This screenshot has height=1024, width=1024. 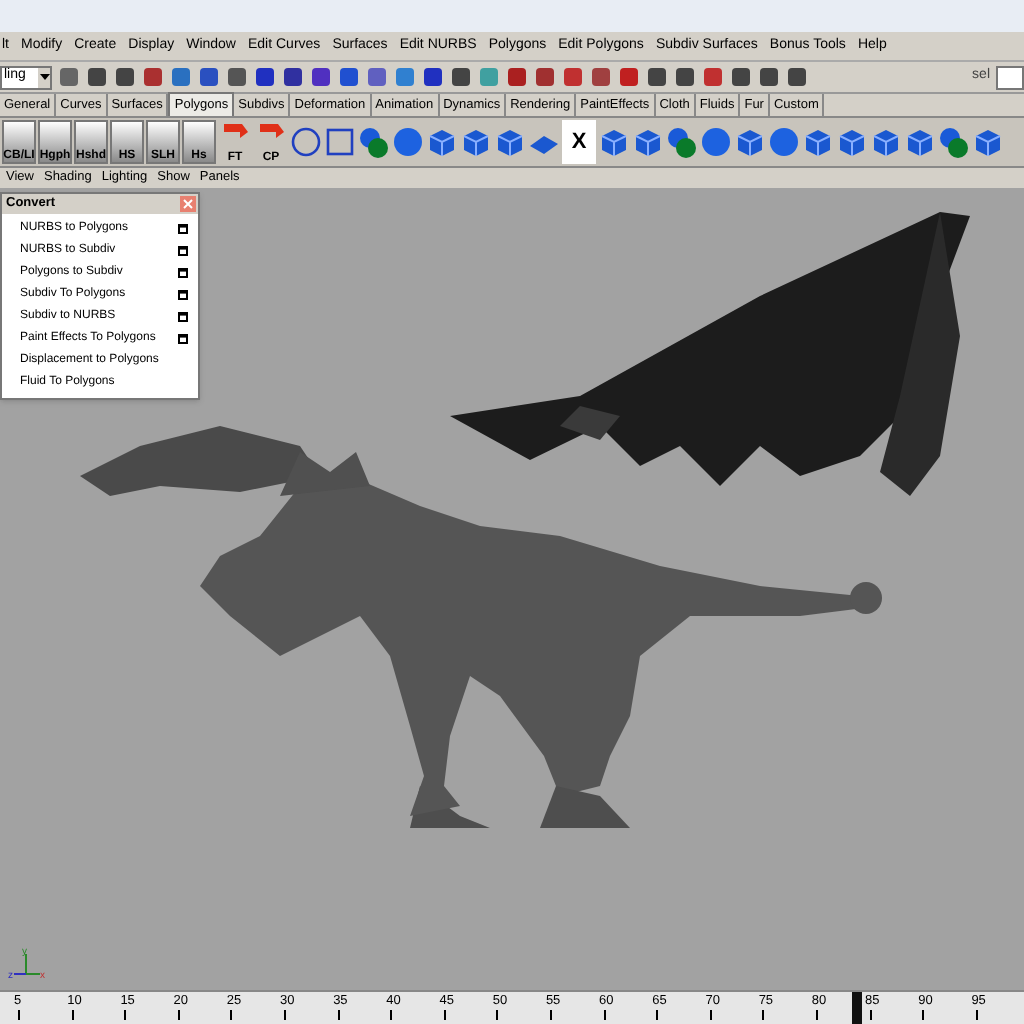 What do you see at coordinates (857, 1008) in the screenshot?
I see `current-time-marker` at bounding box center [857, 1008].